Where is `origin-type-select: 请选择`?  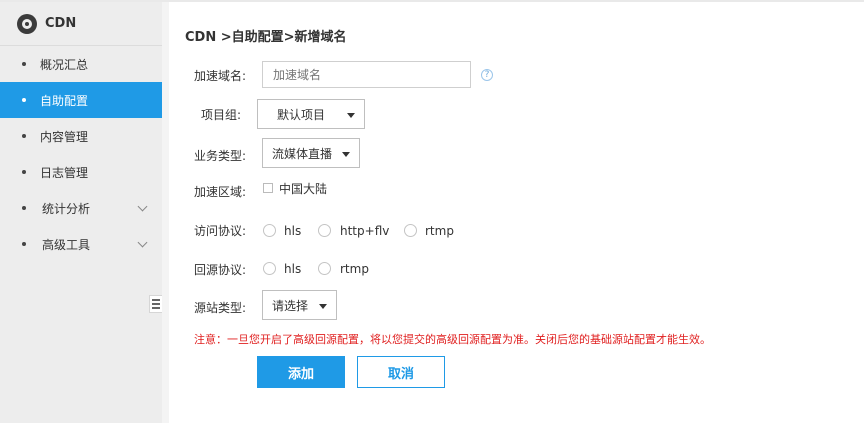 origin-type-select: 请选择 is located at coordinates (299, 305).